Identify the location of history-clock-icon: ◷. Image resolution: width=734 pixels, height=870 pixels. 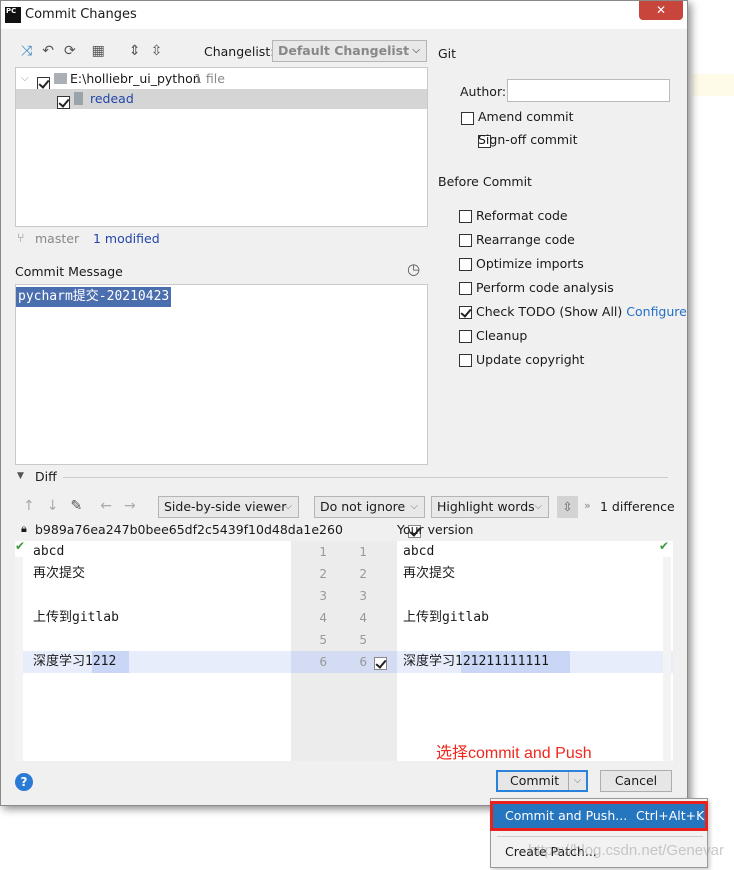
(413, 269).